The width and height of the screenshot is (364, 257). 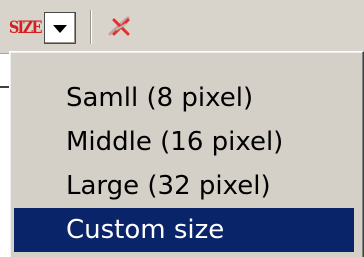 I want to click on chevron-down-icon, so click(x=60, y=29).